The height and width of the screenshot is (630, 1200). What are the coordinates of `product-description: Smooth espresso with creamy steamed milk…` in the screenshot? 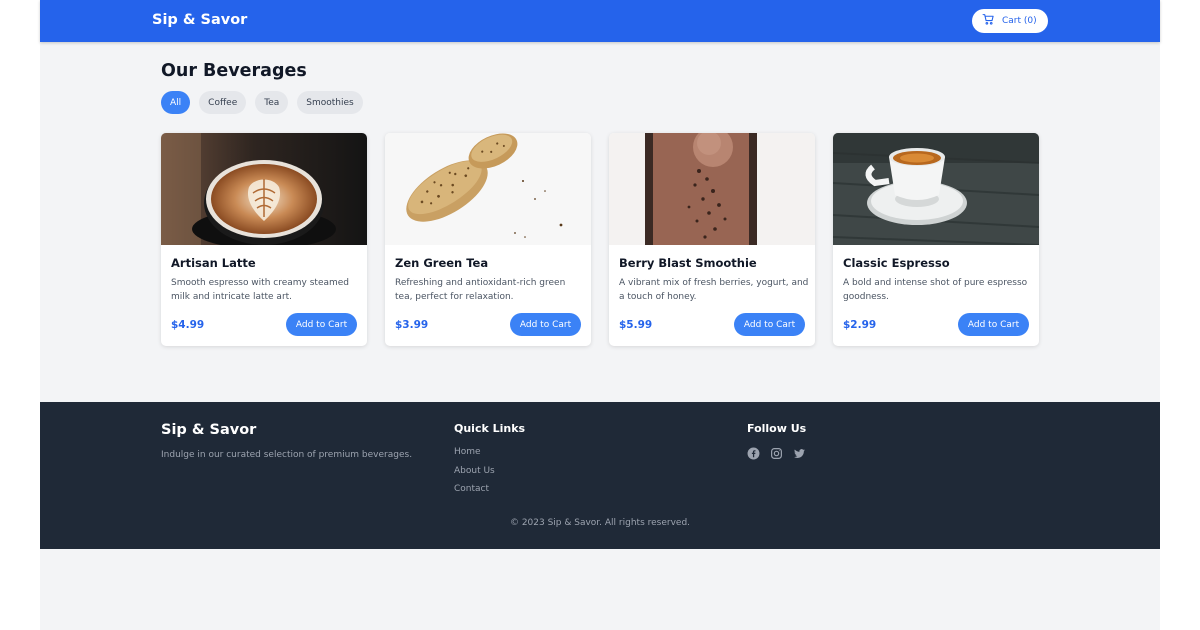 It's located at (260, 290).